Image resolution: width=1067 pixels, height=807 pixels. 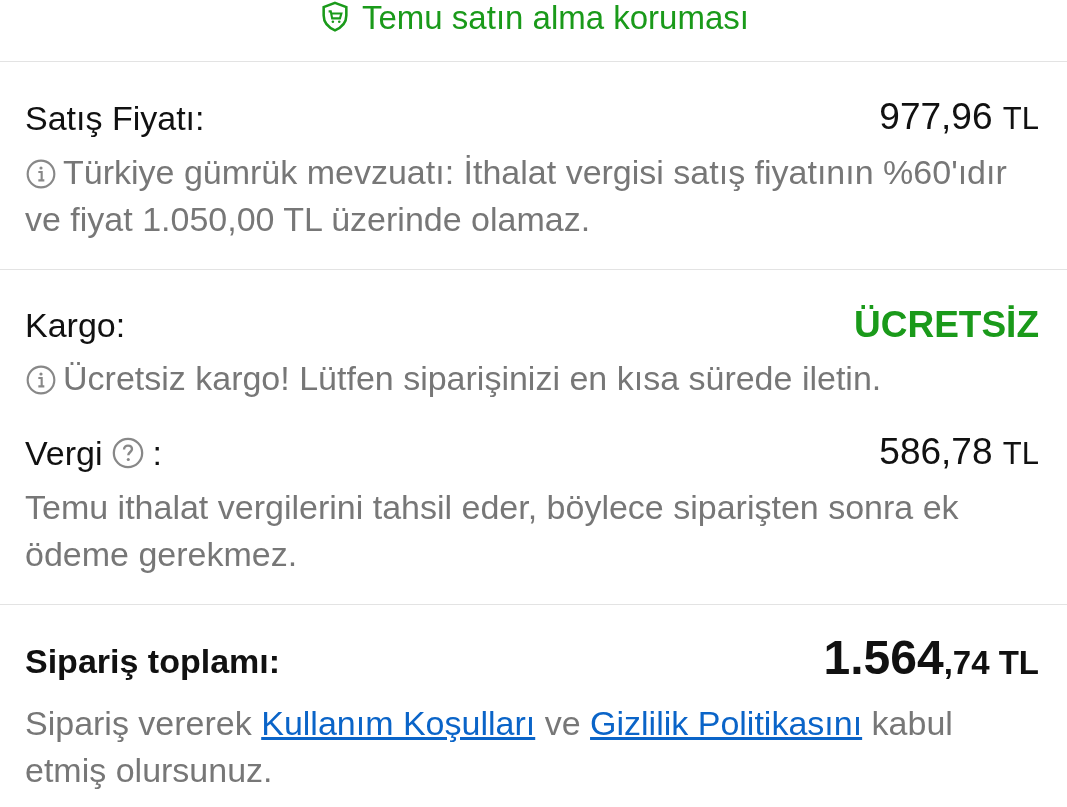 What do you see at coordinates (516, 195) in the screenshot?
I see `note-text: Türkiye gümrük mevzuatı: İthalat vergisi satış fiyatının %60'ıdır ve fiyat 1.050,00 TL üzerinde olamaz.` at bounding box center [516, 195].